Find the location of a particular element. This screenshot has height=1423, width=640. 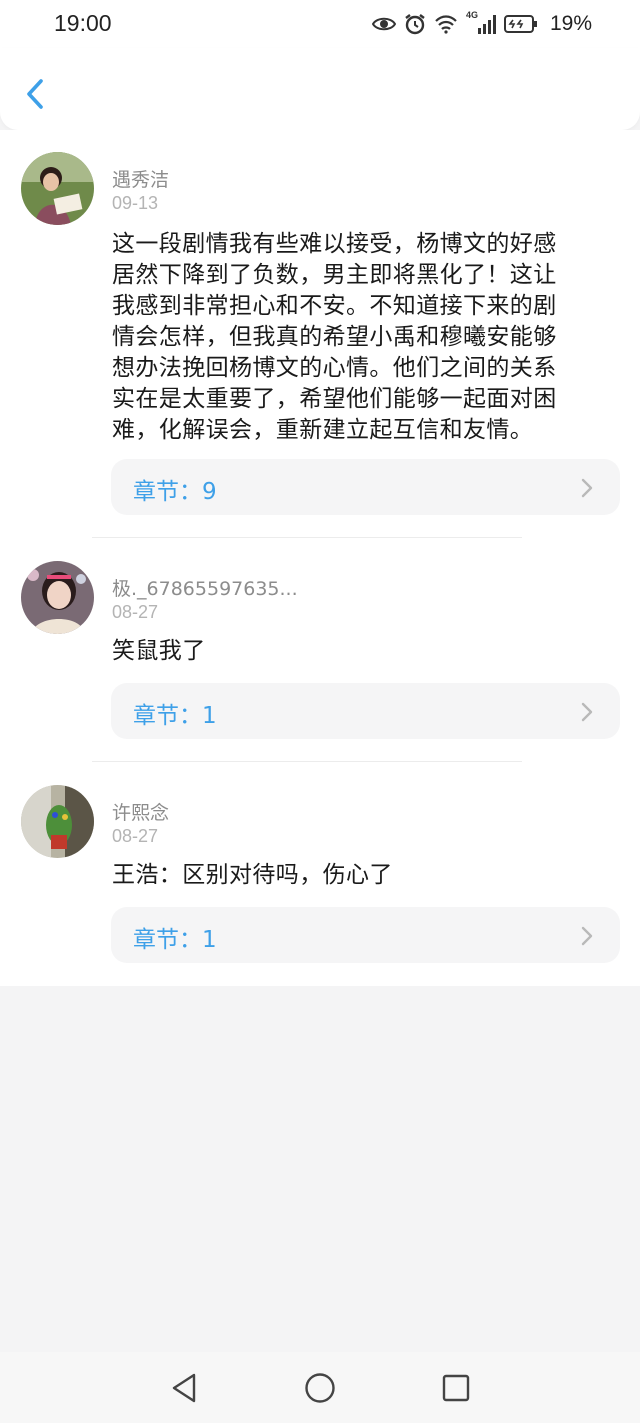

nav-recents-button is located at coordinates (456, 1388).